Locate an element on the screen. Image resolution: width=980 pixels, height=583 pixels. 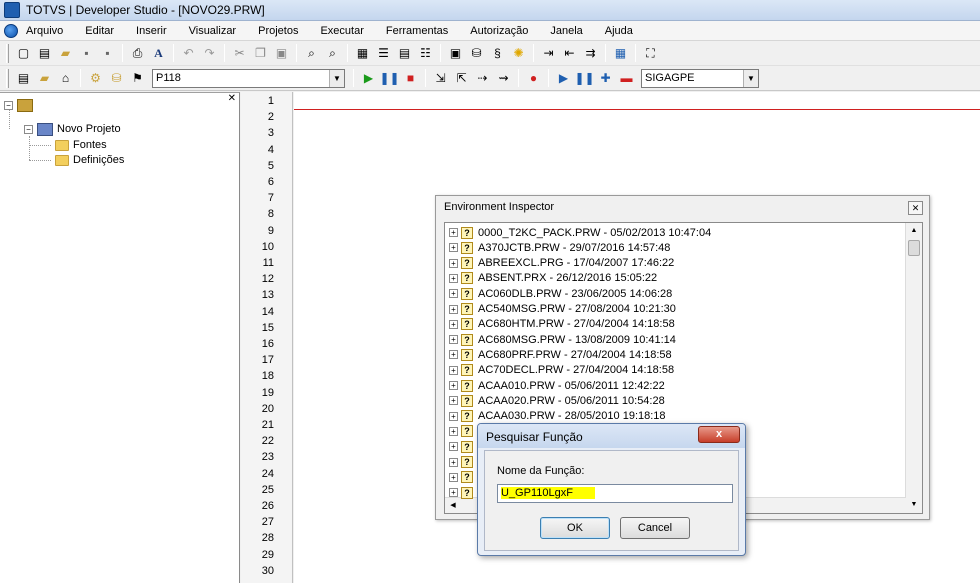
list-item: +? AC540MSG.PRW - 27/08/2004 10:21:30 is located at coordinates (562, 309).